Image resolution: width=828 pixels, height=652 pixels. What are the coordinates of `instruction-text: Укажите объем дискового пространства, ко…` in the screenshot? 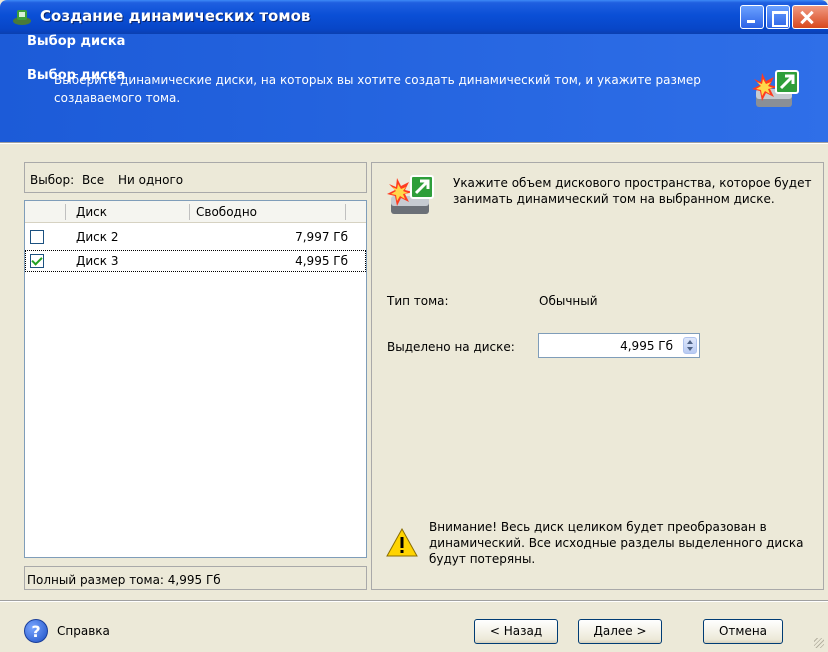 It's located at (632, 191).